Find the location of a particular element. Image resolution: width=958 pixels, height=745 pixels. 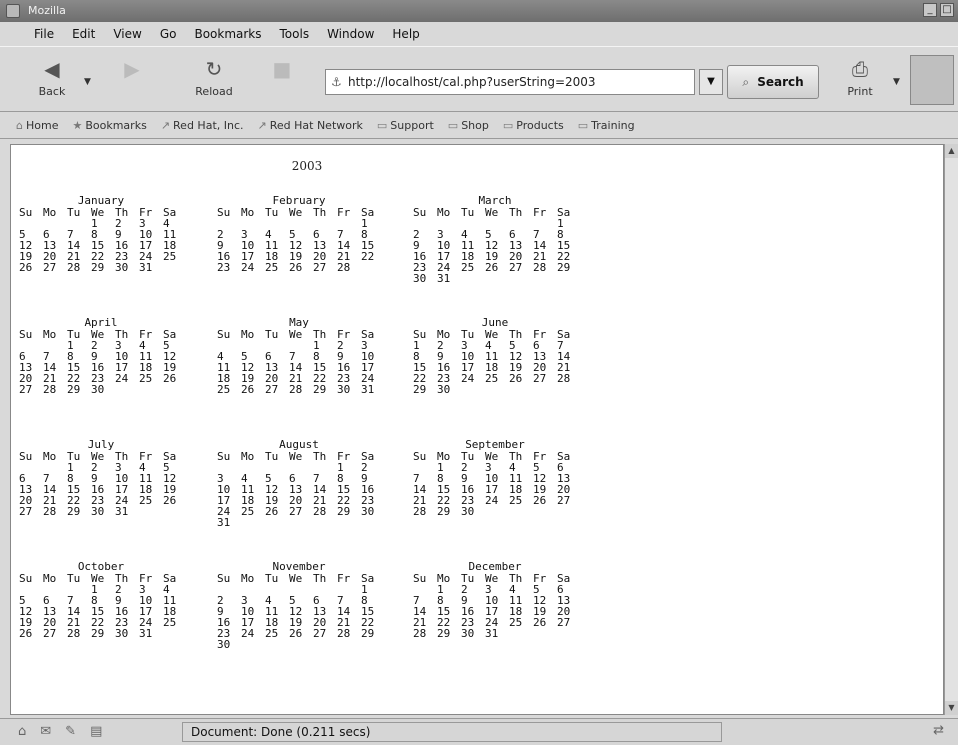

bookmark-training: ▭ Training is located at coordinates (606, 125).